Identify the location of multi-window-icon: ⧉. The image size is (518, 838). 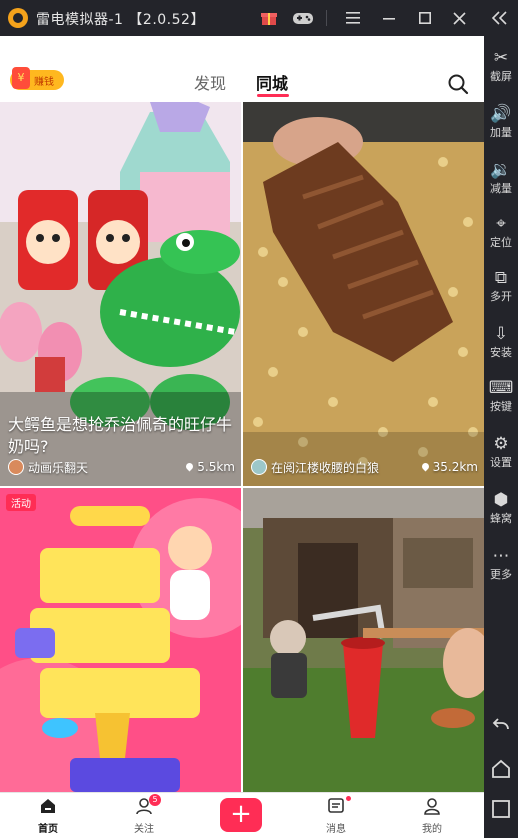
(501, 278).